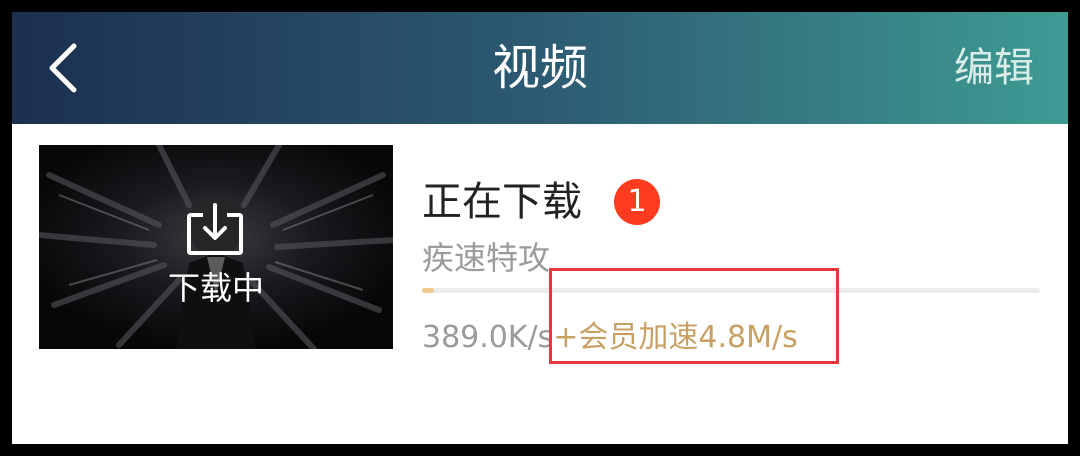 The image size is (1080, 456). I want to click on video-thumbnail: 下载中, so click(216, 247).